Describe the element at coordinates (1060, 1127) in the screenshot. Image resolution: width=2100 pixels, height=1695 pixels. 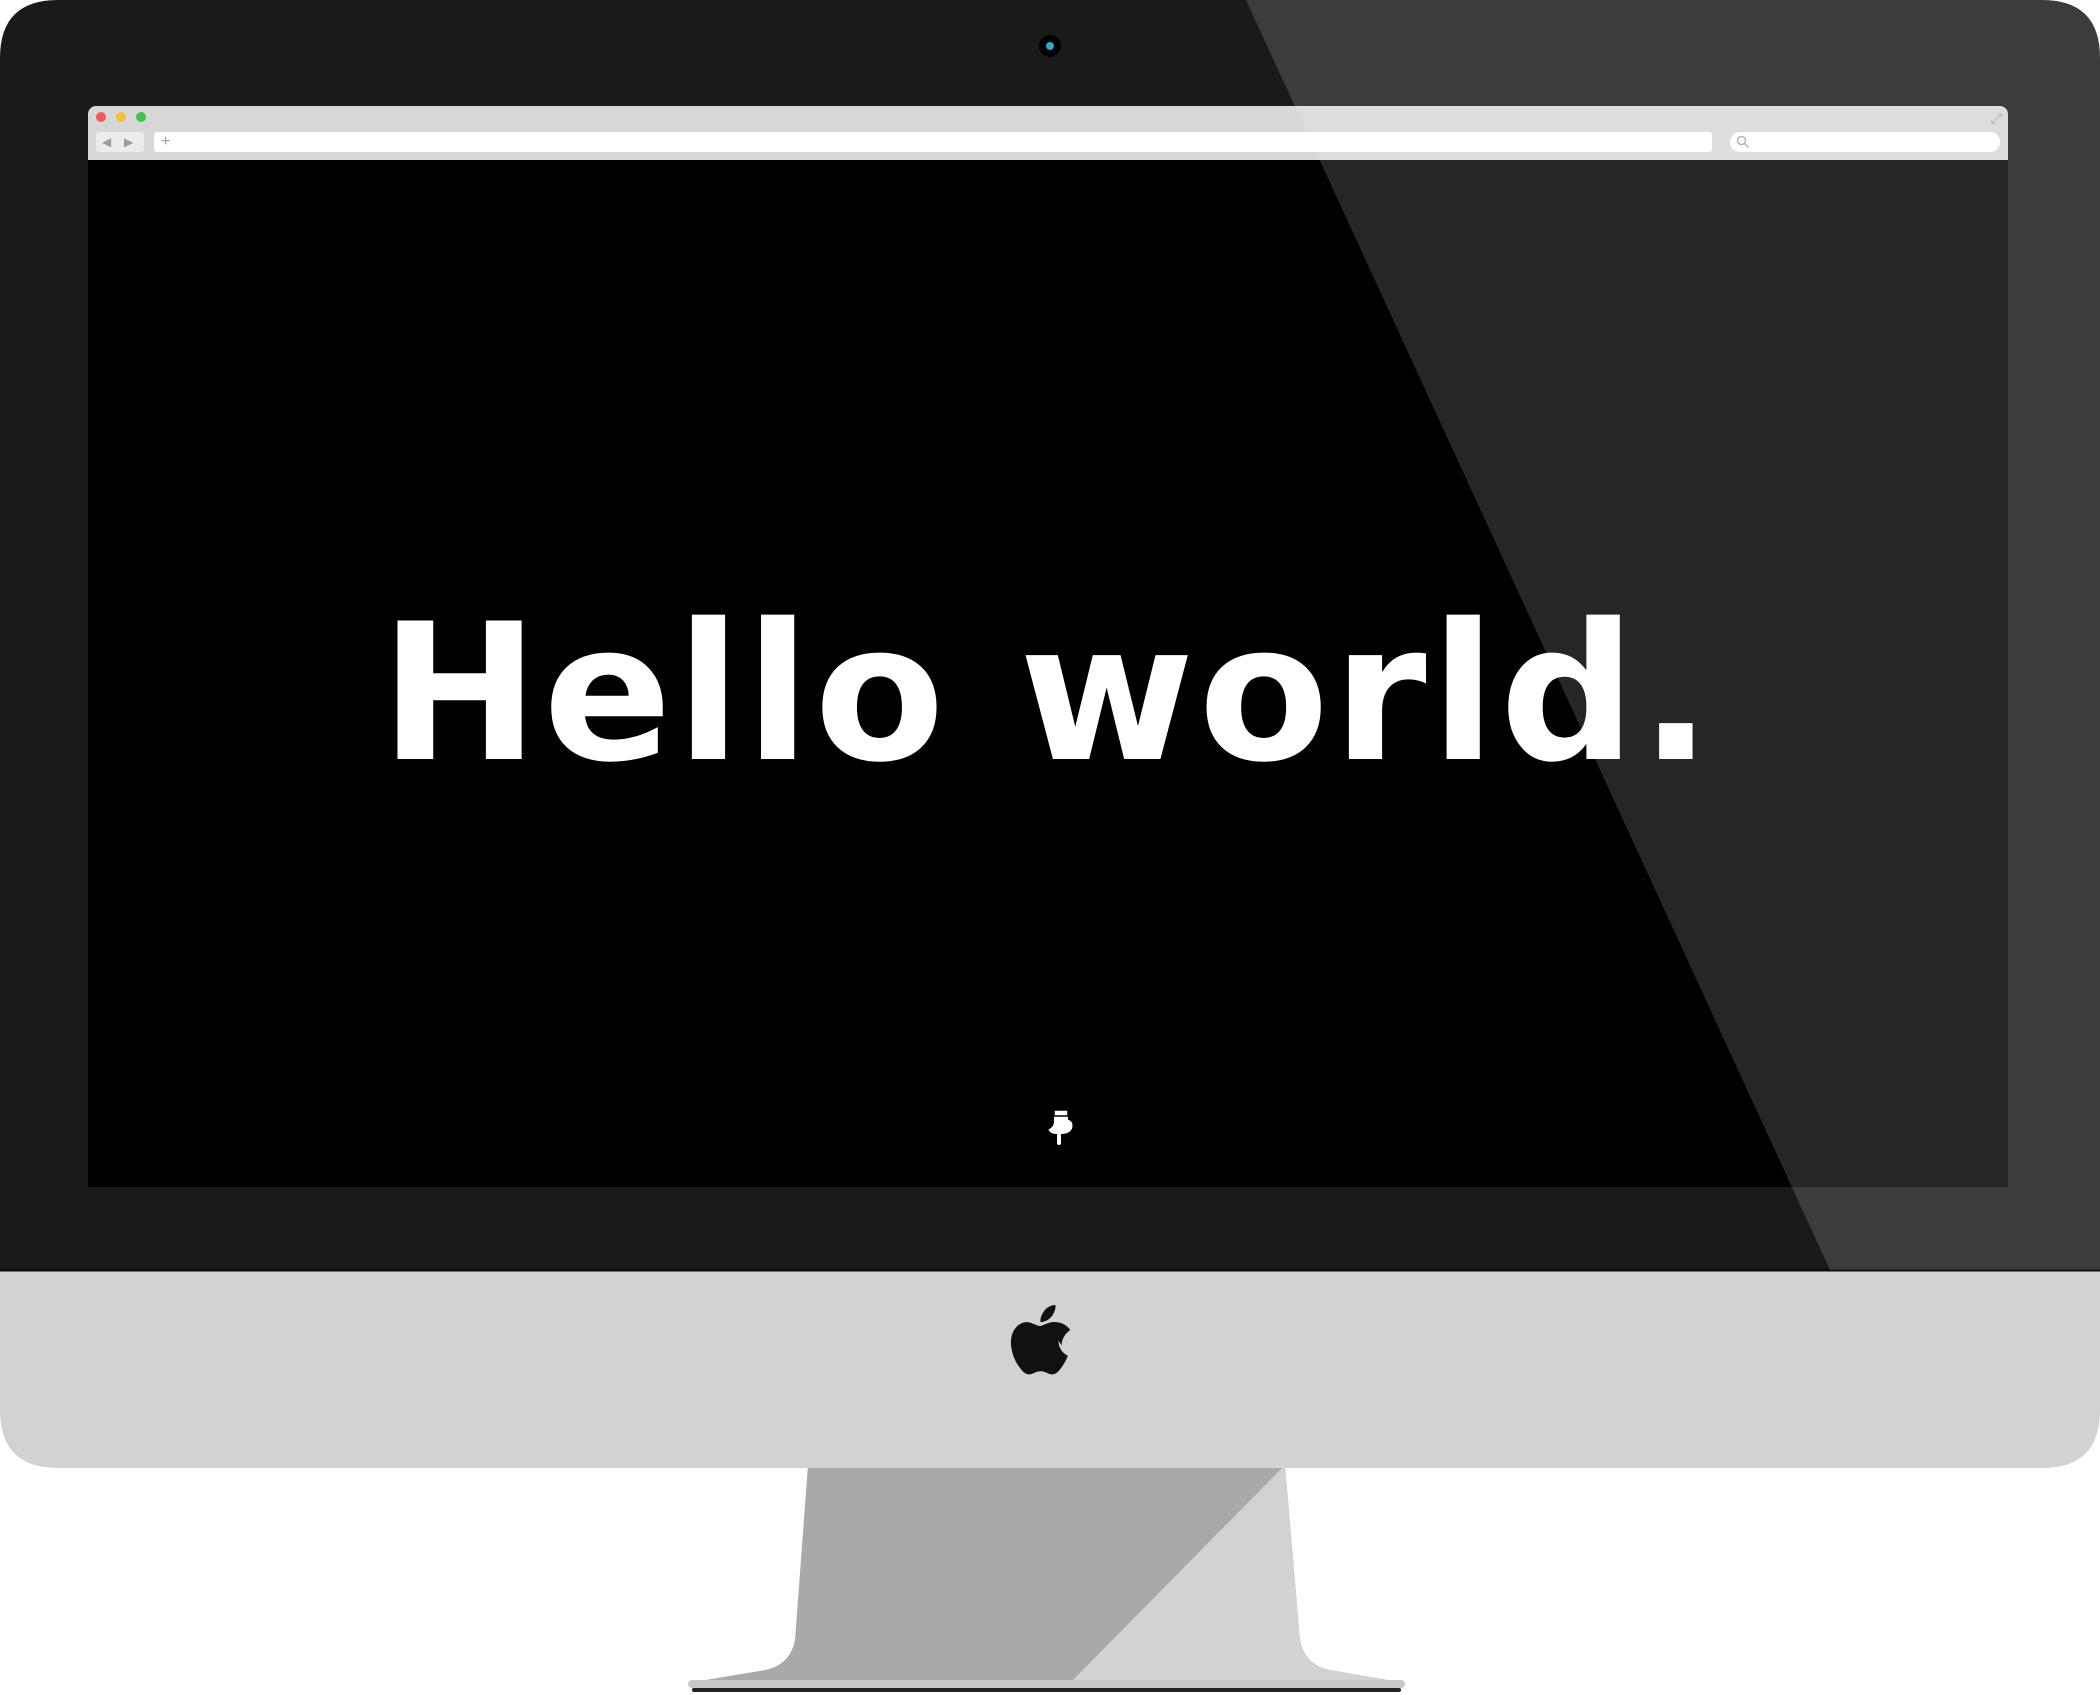
I see `hand-pointer-icon` at that location.